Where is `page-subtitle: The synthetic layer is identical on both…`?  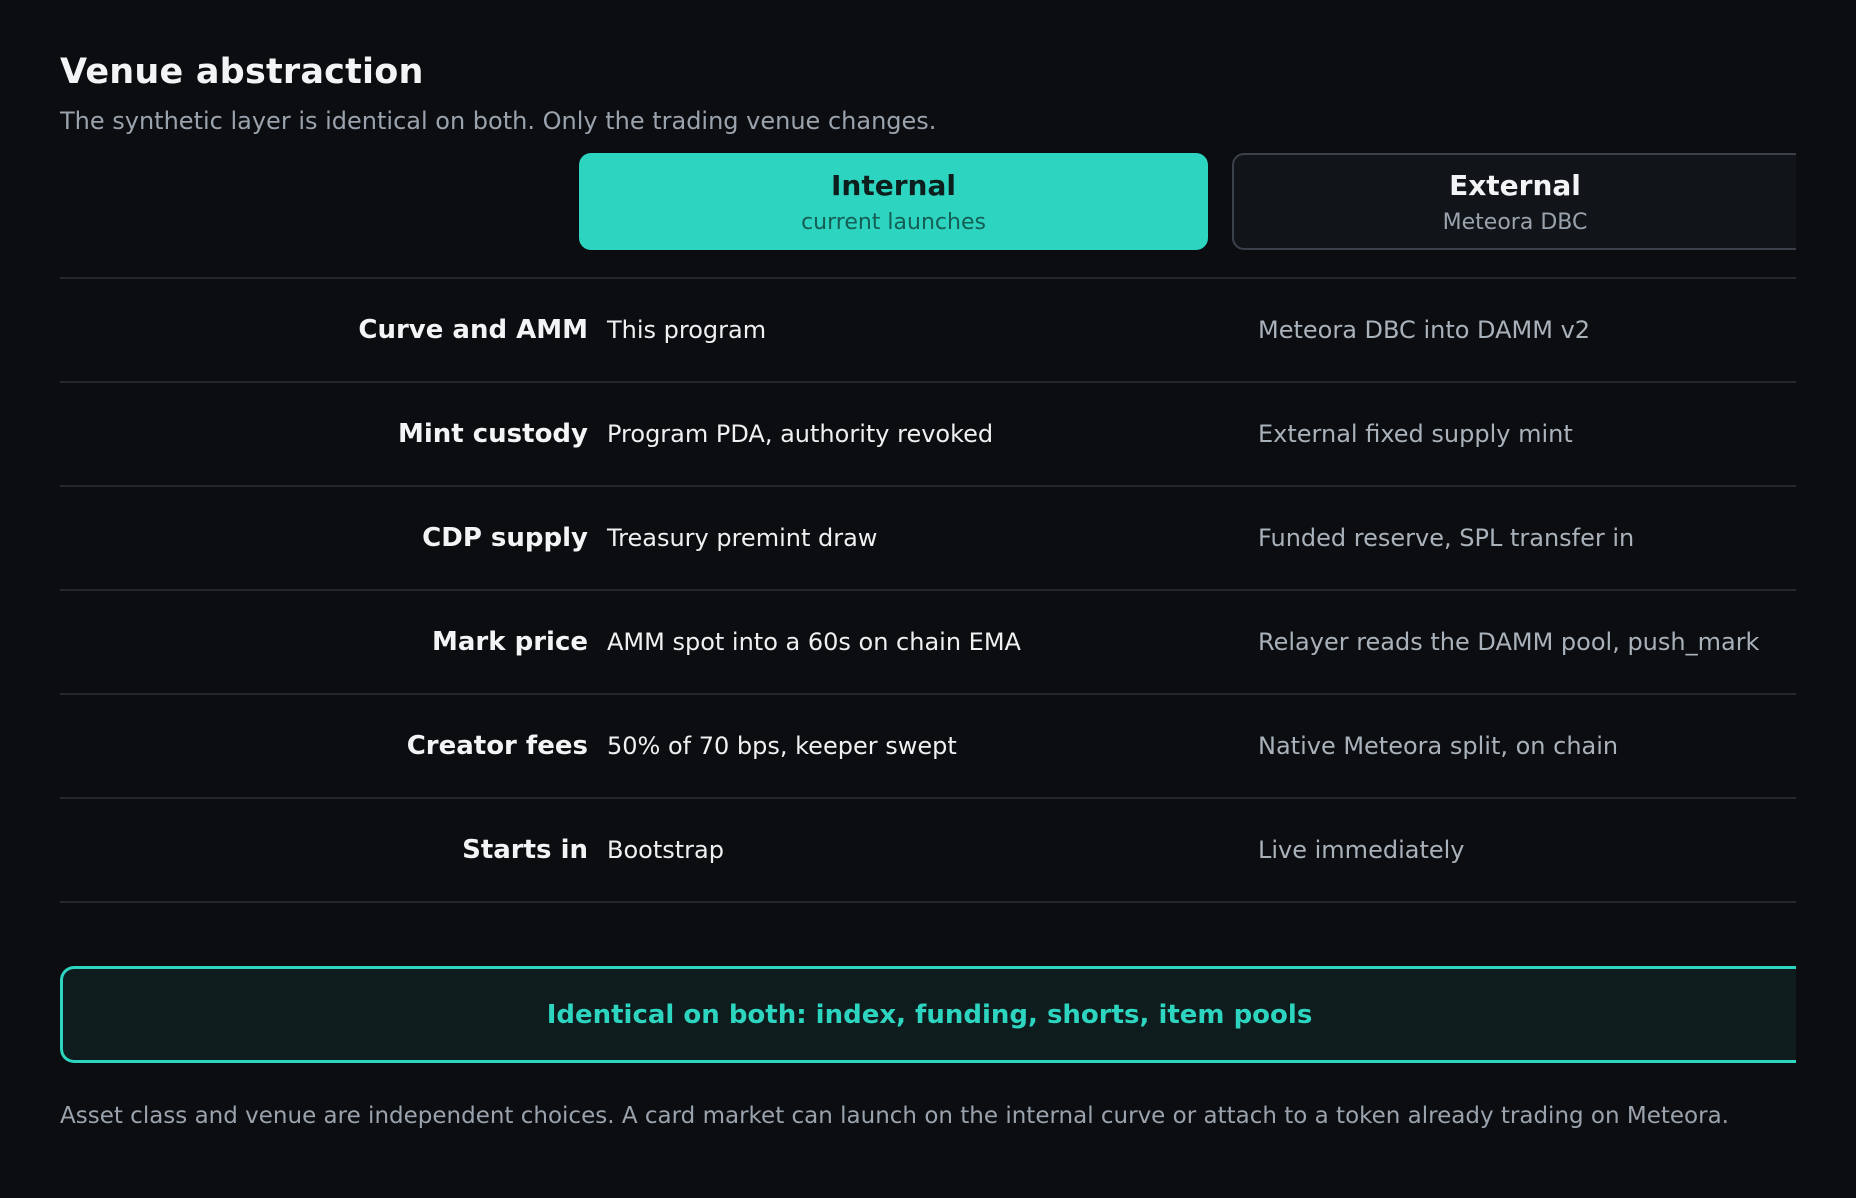
page-subtitle: The synthetic layer is identical on both… is located at coordinates (498, 121).